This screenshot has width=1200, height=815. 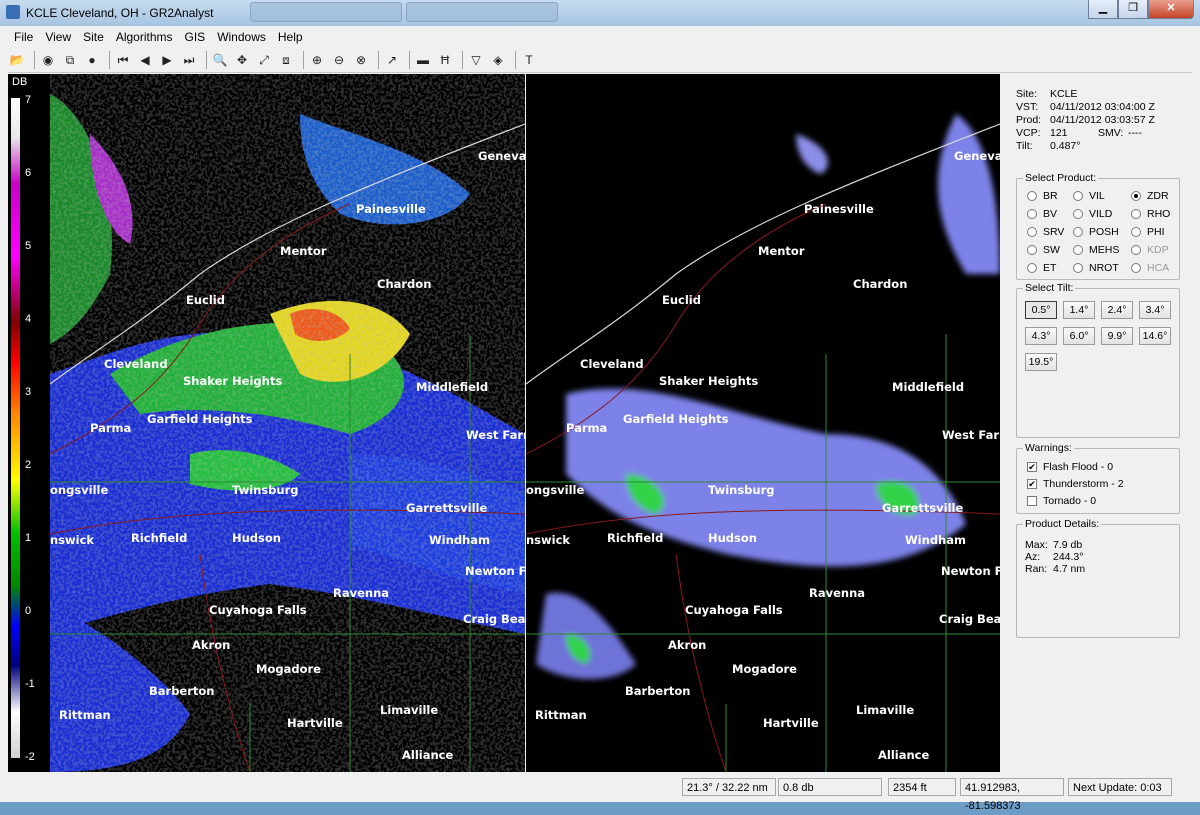 What do you see at coordinates (34, 60) in the screenshot?
I see `toolbar-separator` at bounding box center [34, 60].